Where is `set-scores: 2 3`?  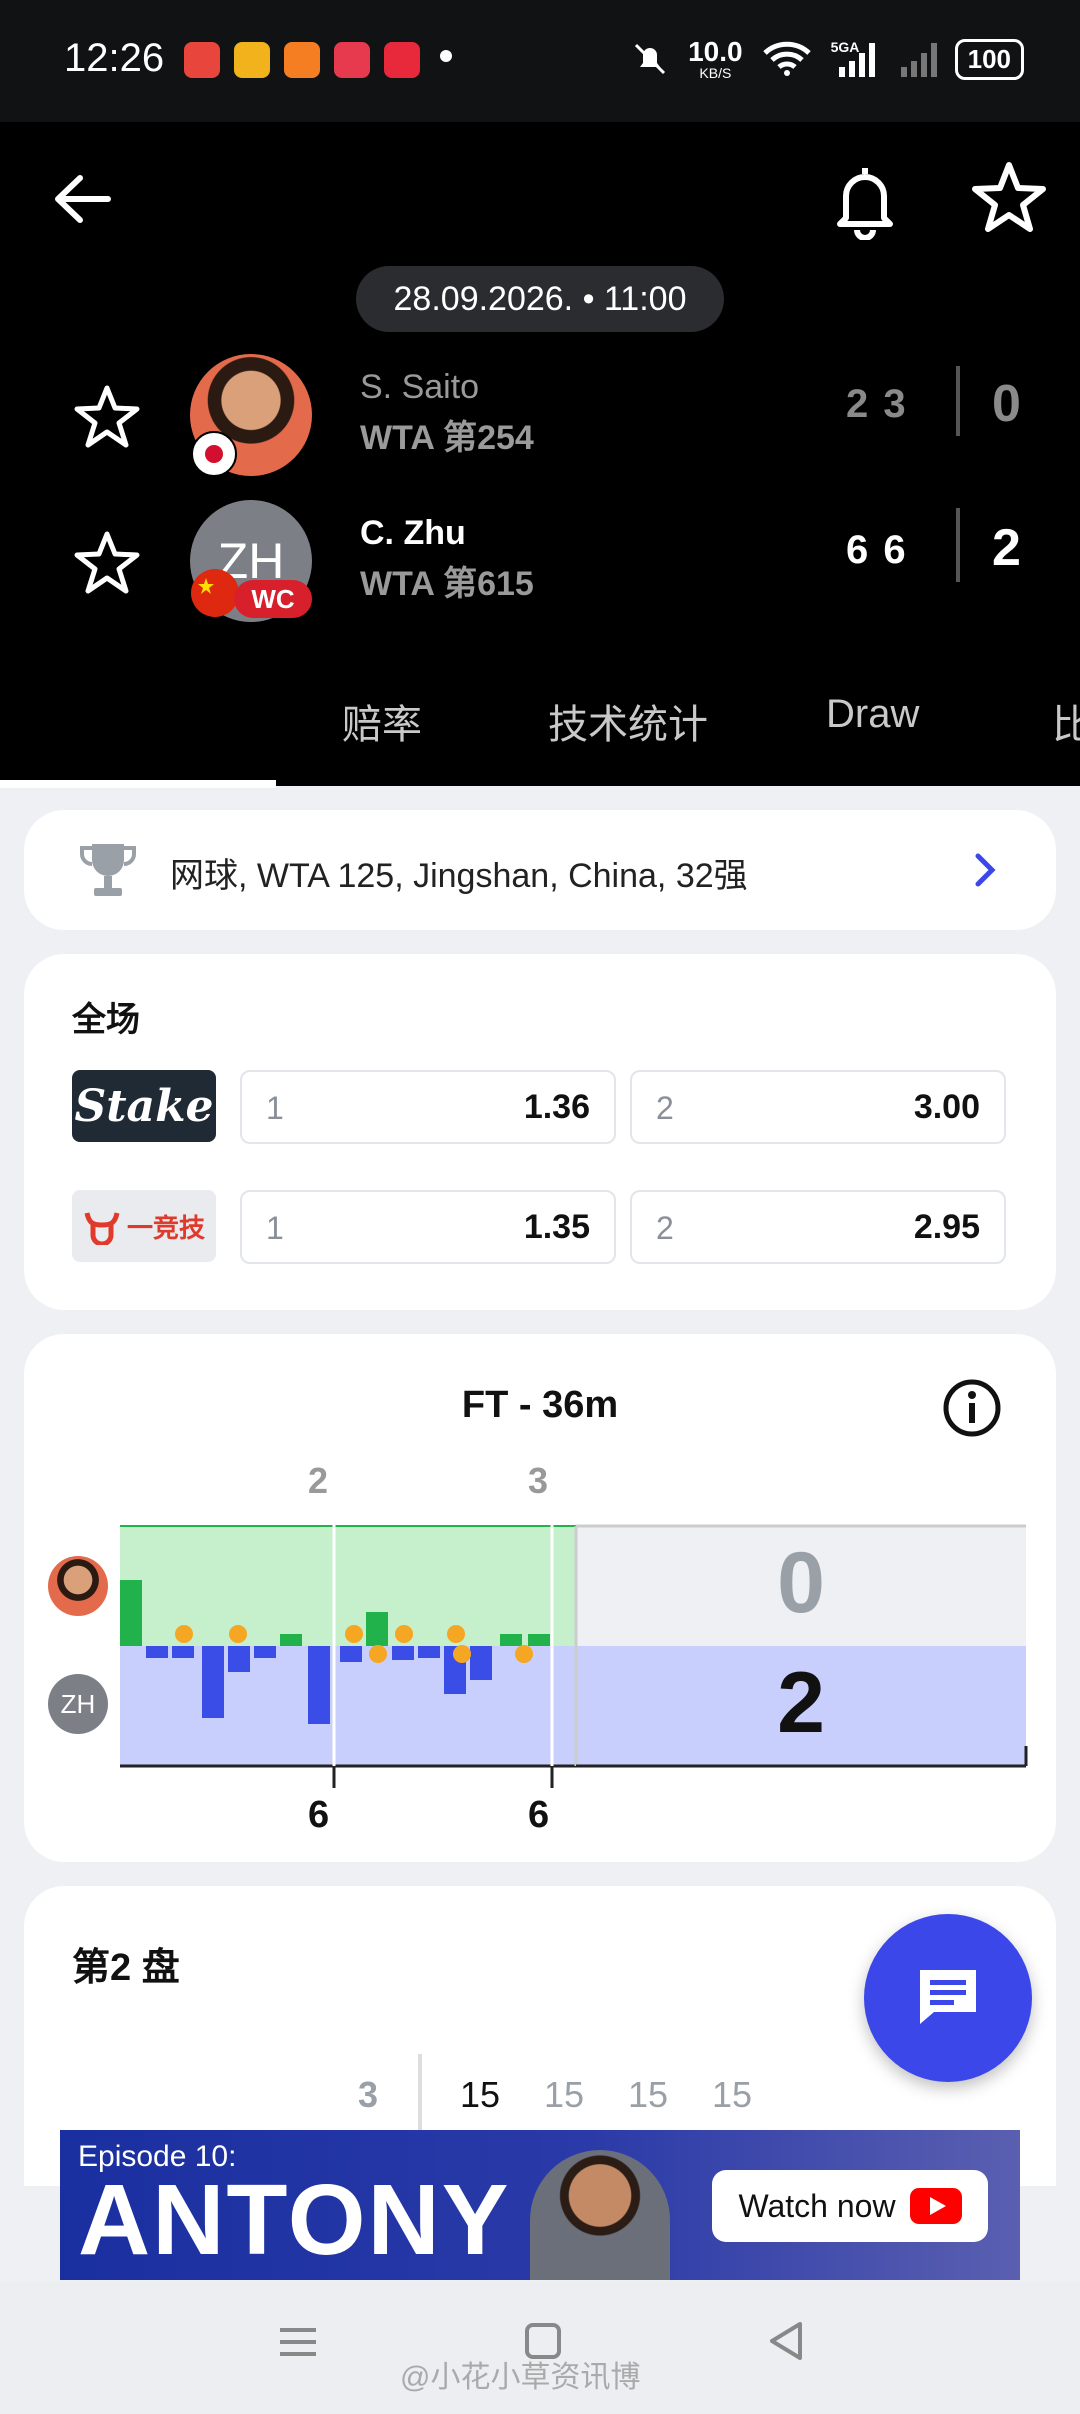 set-scores: 2 3 is located at coordinates (877, 404).